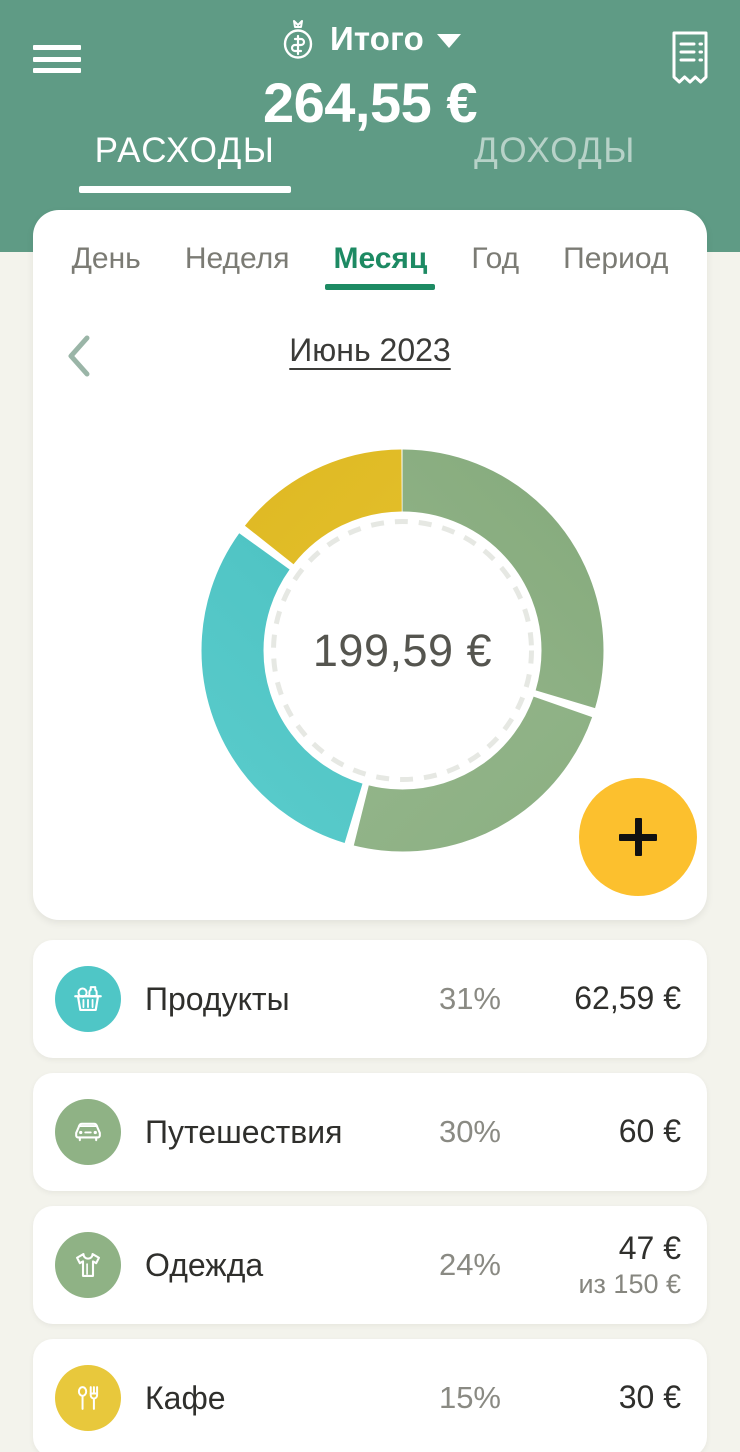 The width and height of the screenshot is (740, 1452). What do you see at coordinates (591, 1265) in the screenshot?
I see `category-amounts: 47 € из 150 €` at bounding box center [591, 1265].